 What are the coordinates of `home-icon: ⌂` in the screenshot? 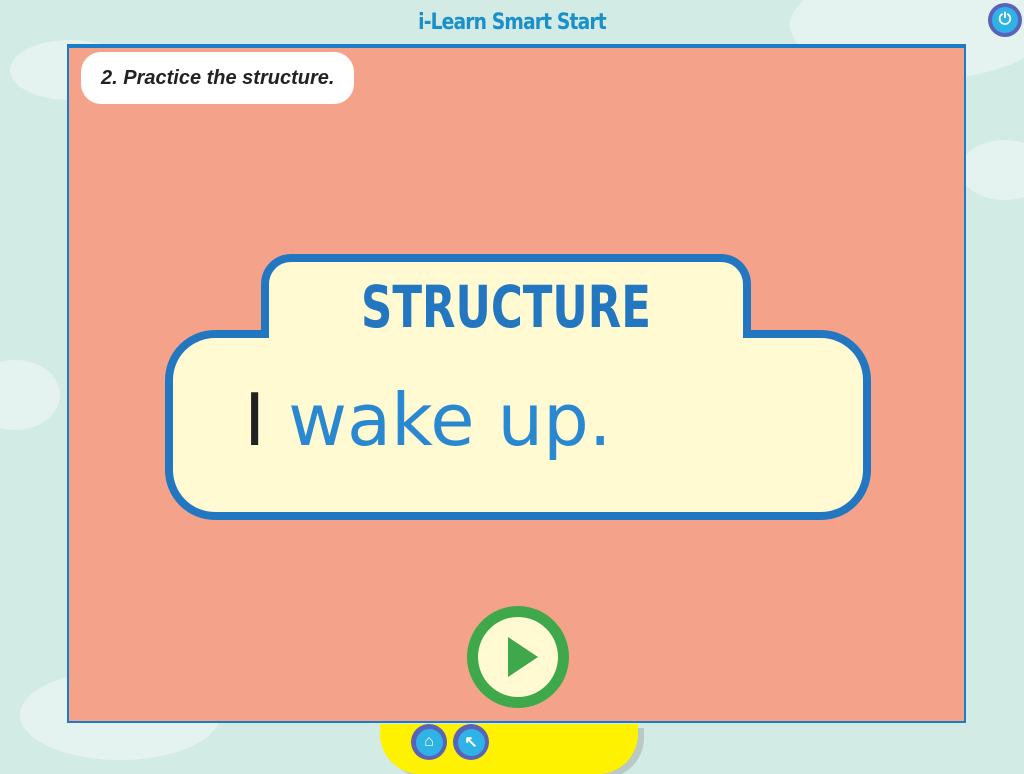 It's located at (429, 742).